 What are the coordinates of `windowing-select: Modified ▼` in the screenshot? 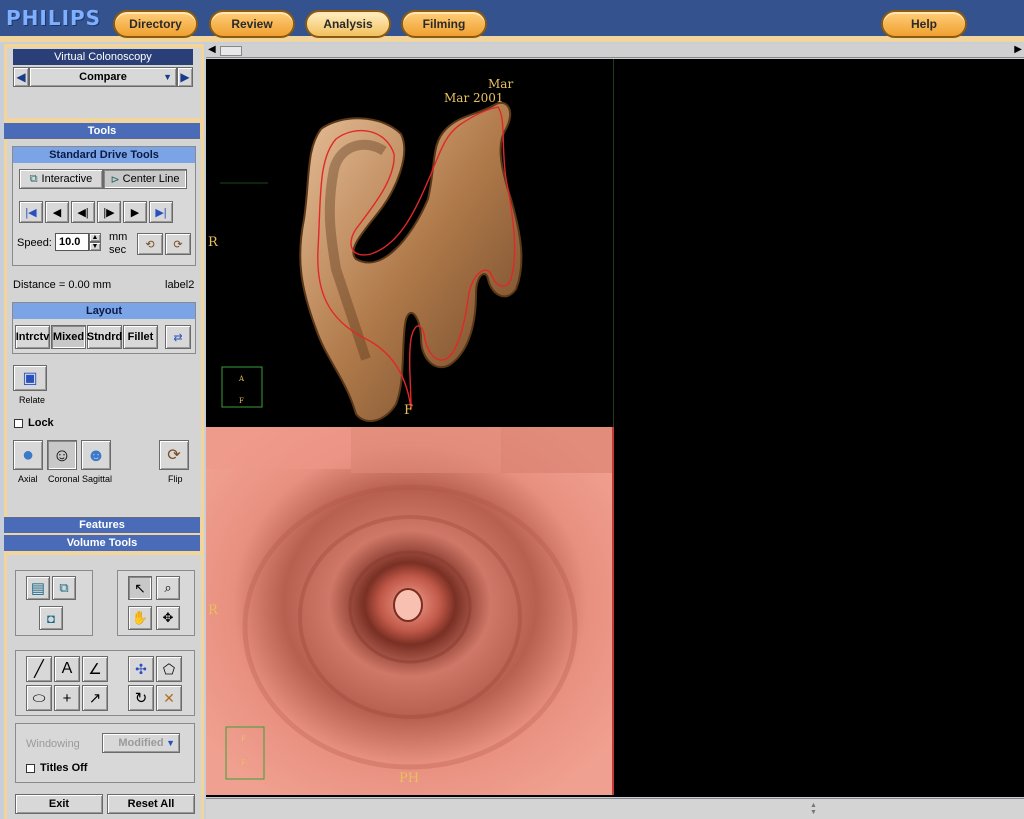 It's located at (141, 743).